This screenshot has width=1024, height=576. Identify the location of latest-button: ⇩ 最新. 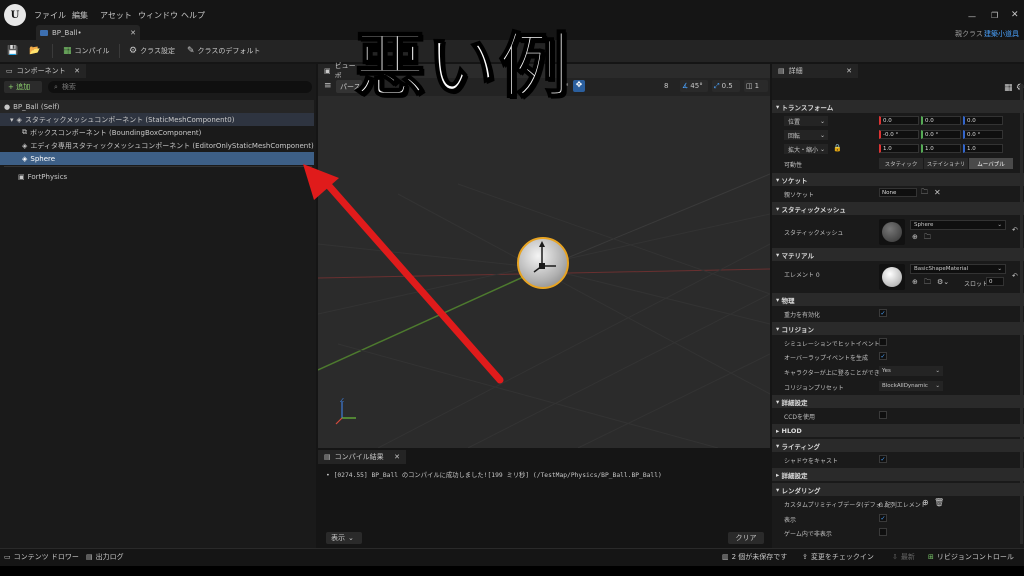
(903, 557).